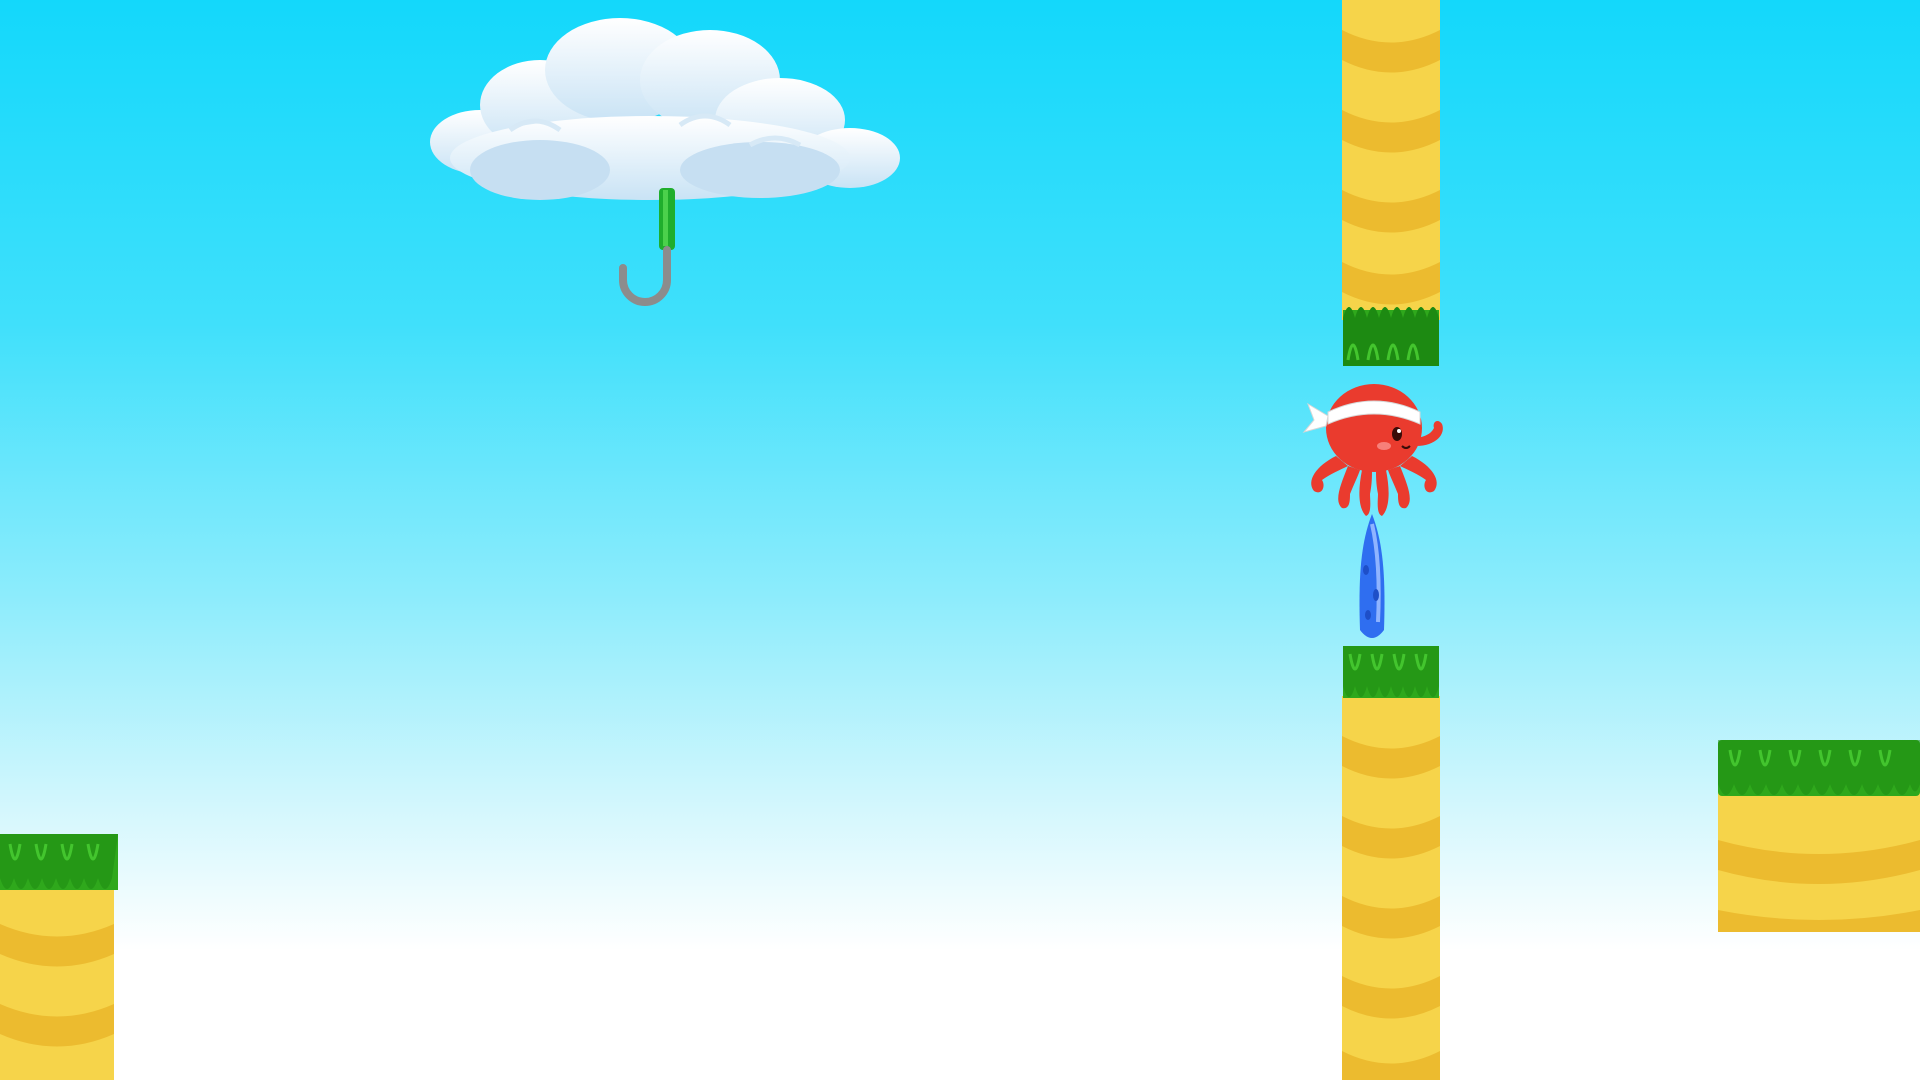 This screenshot has height=1080, width=1920. What do you see at coordinates (1391, 863) in the screenshot?
I see `pillar-bottom` at bounding box center [1391, 863].